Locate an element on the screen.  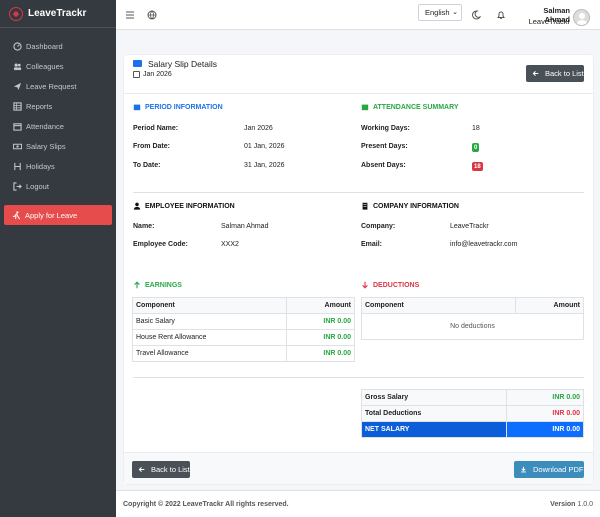
back-to-list-button: Back to List is located at coordinates (555, 73).